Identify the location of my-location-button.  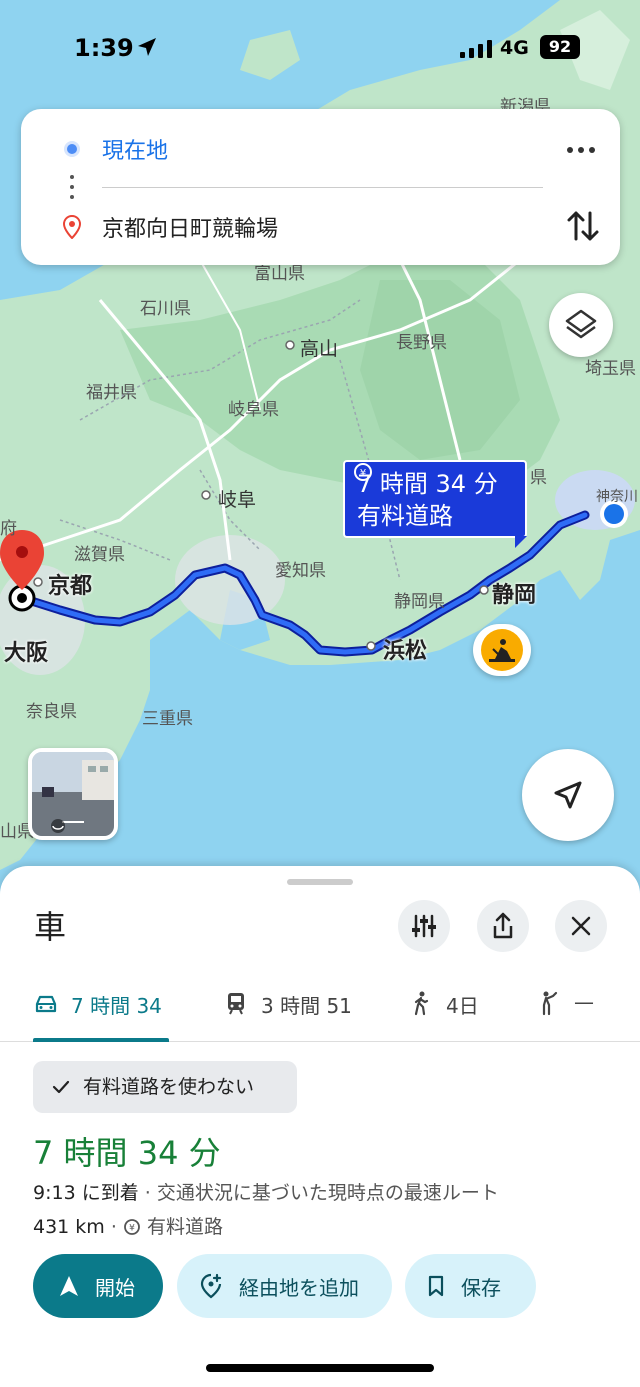
(568, 795).